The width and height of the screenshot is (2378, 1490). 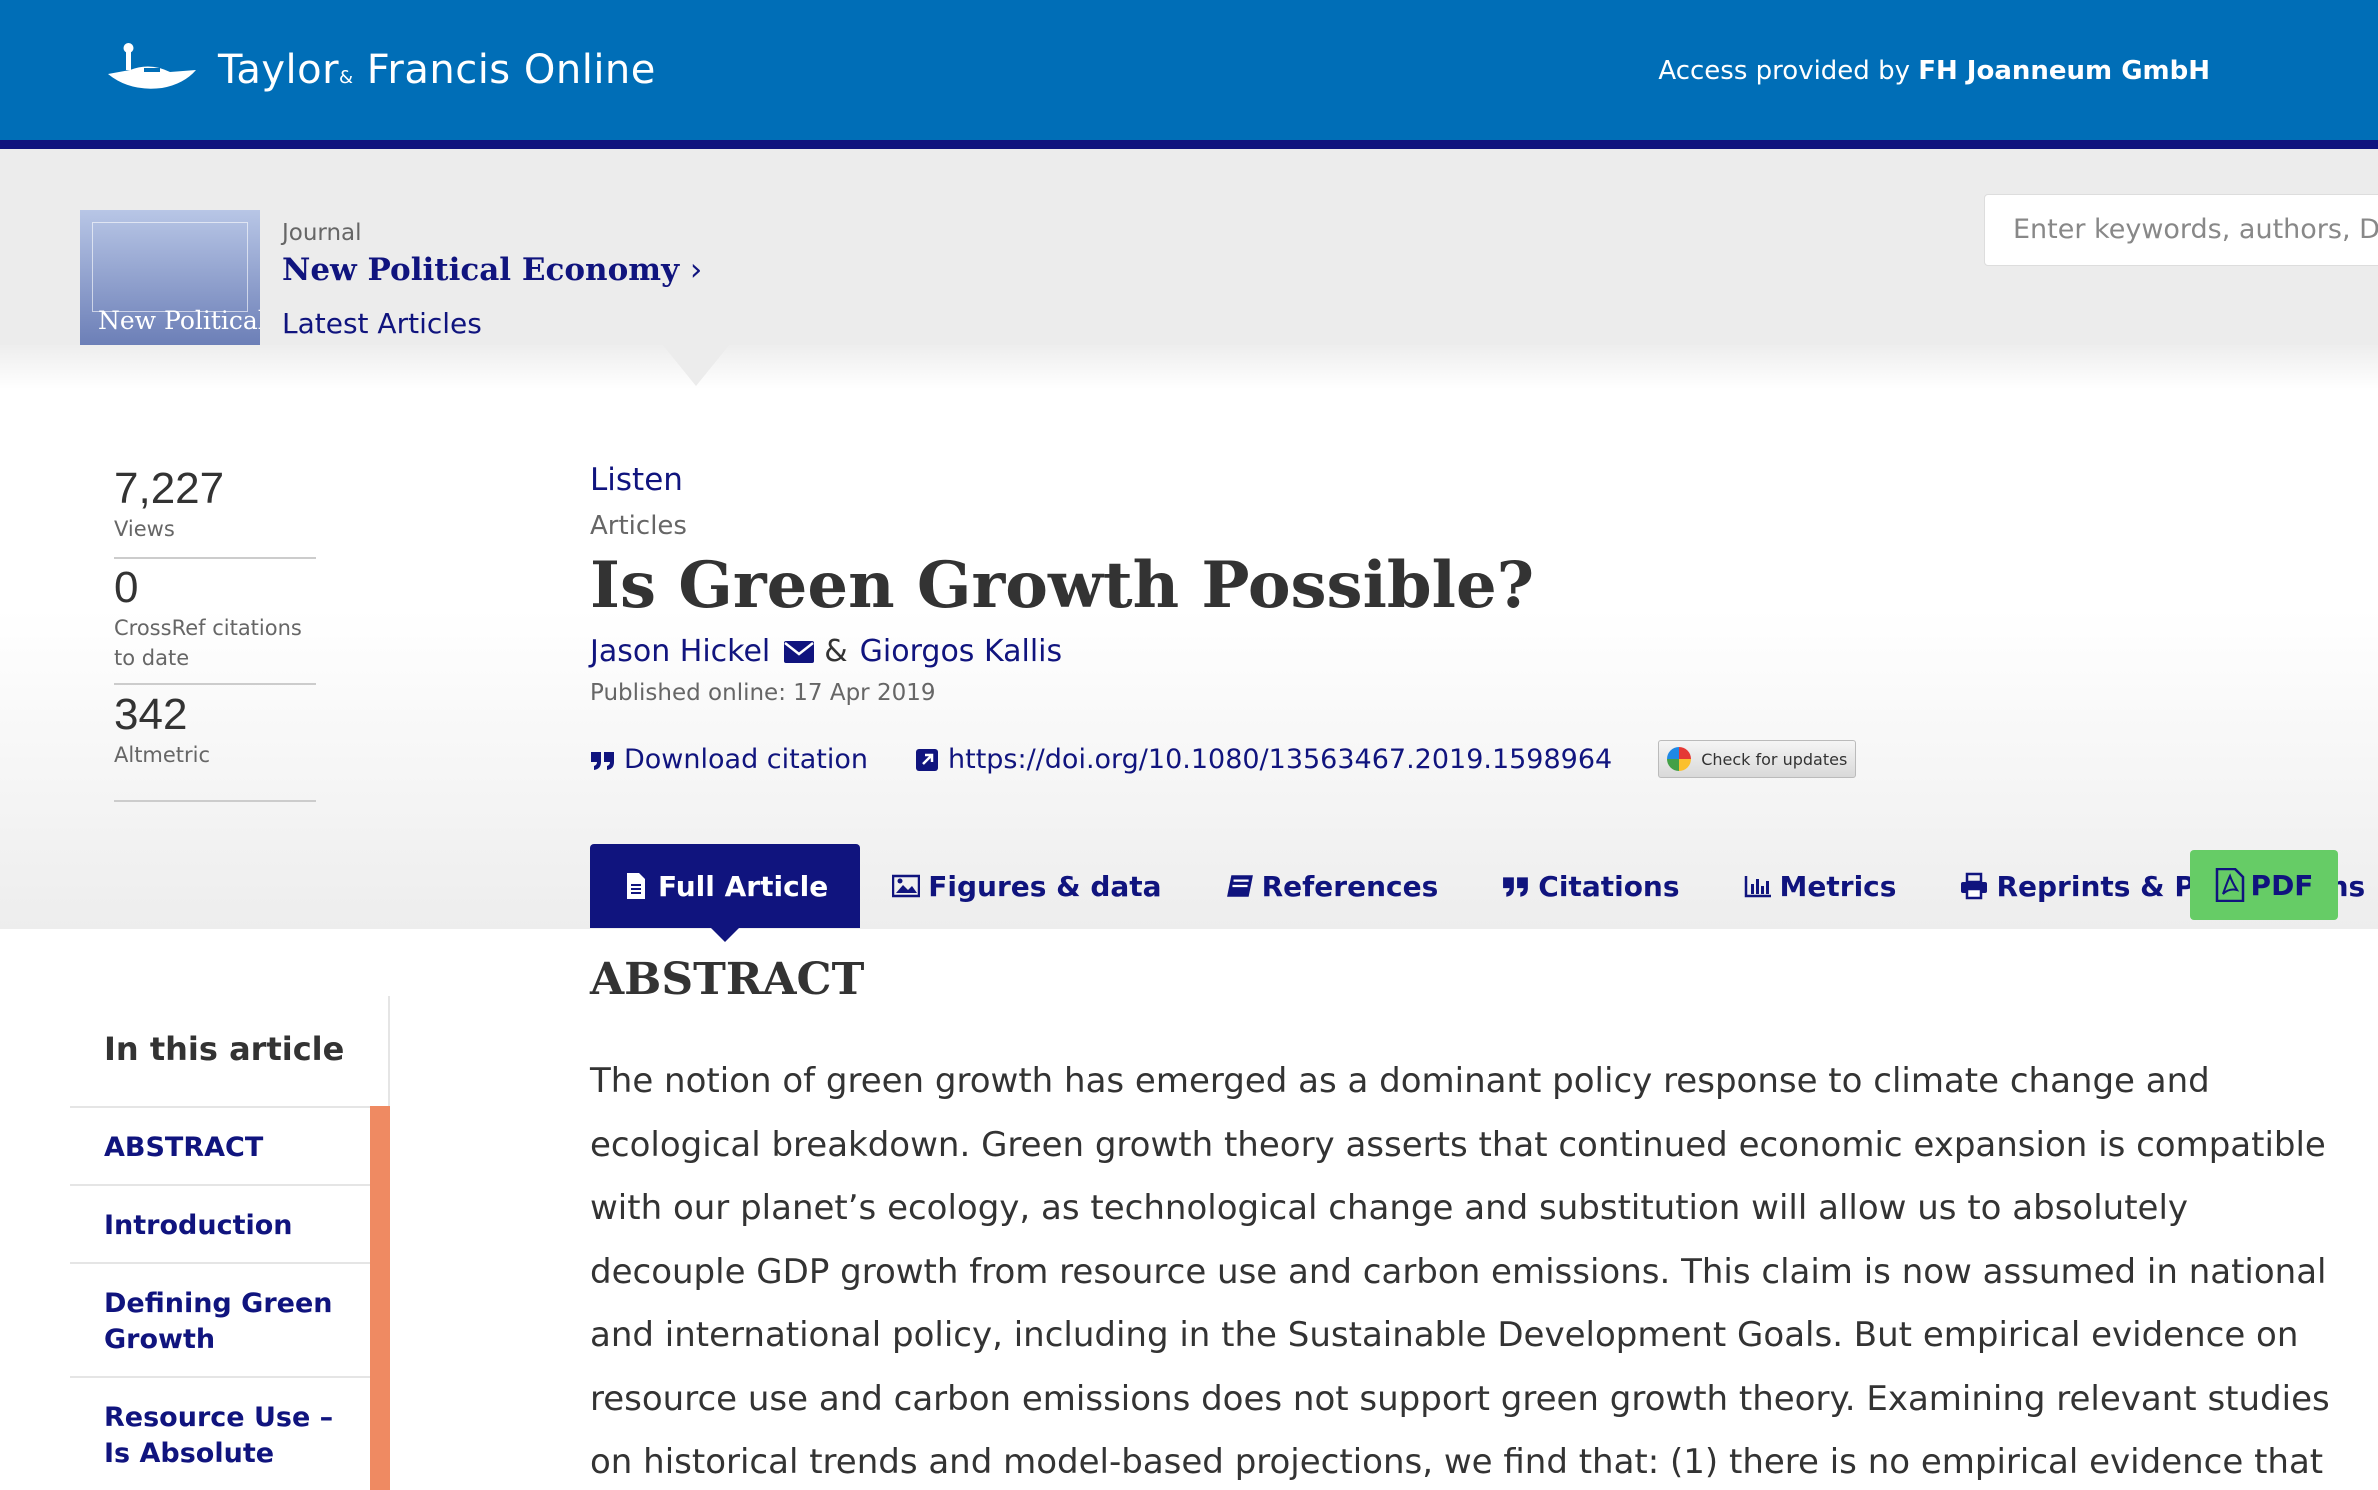 I want to click on pdf-file-icon, so click(x=2229, y=885).